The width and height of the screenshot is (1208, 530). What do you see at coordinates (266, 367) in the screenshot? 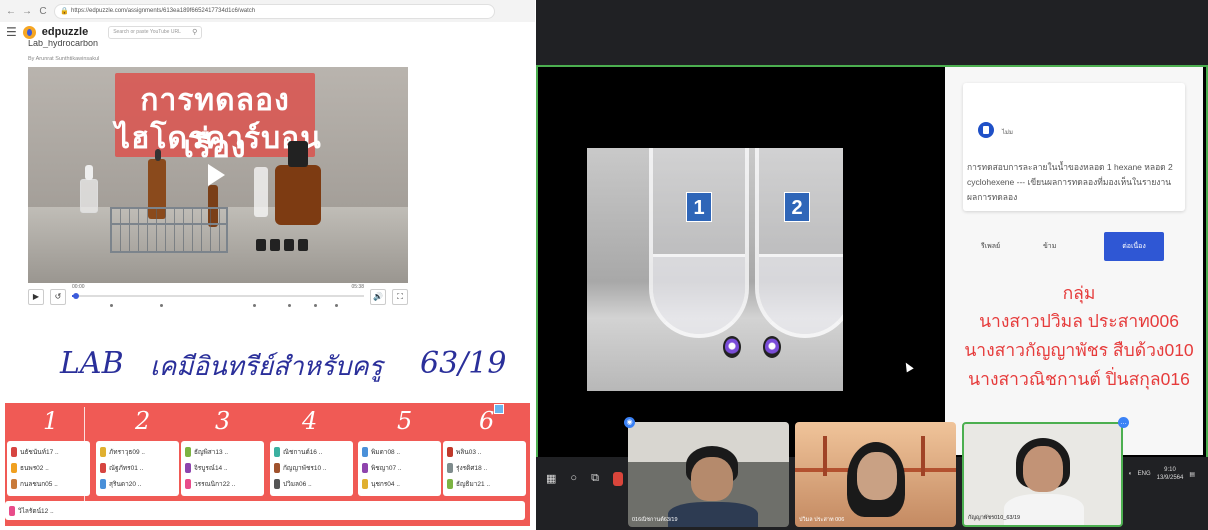
I see `handwriting-thai: เคมีอินทรีย์สำหรับครู` at bounding box center [266, 367].